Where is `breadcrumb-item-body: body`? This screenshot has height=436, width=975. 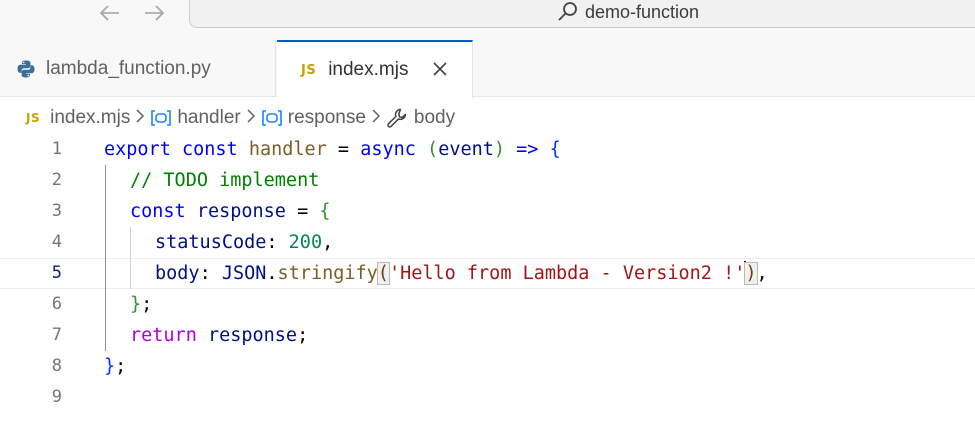 breadcrumb-item-body: body is located at coordinates (434, 118).